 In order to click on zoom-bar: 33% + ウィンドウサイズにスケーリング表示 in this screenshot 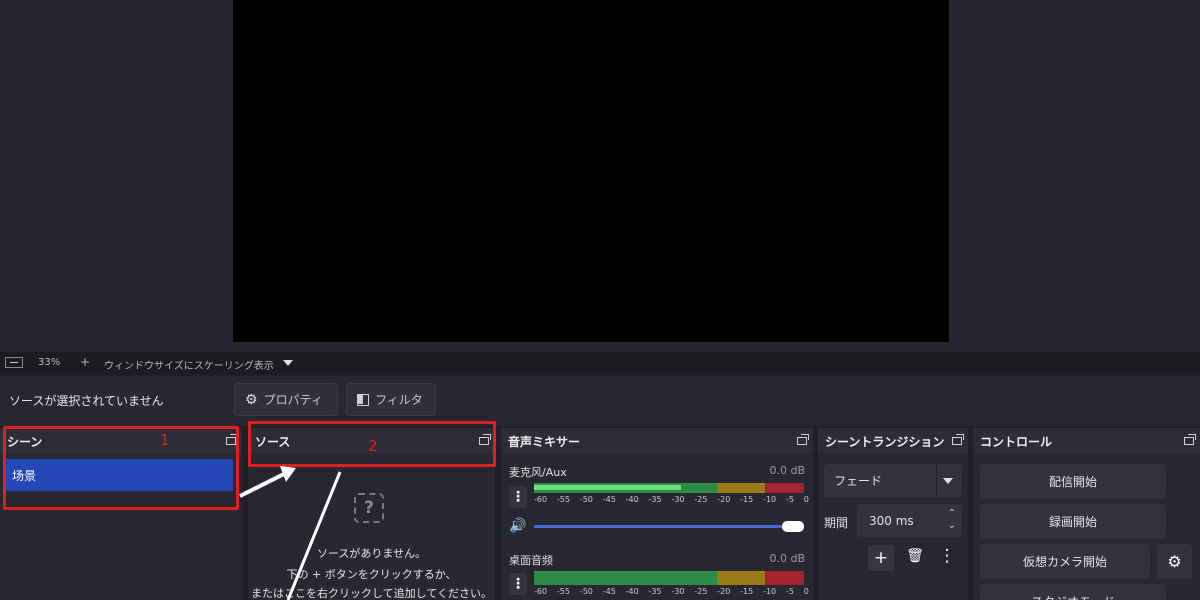, I will do `click(600, 363)`.